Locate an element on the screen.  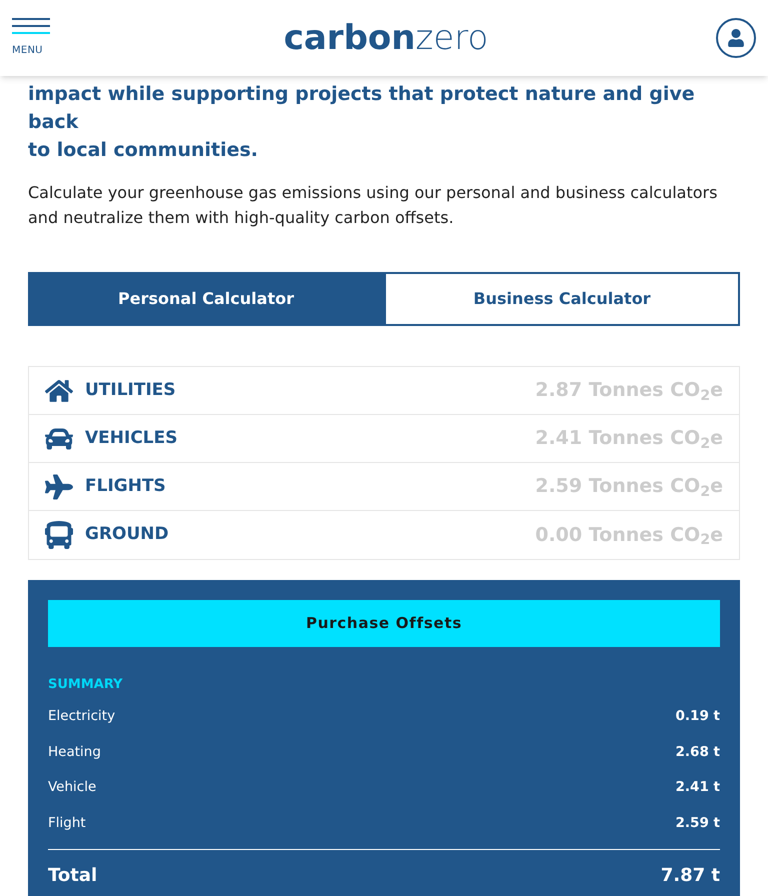
summary-value: 0.19 t is located at coordinates (698, 716).